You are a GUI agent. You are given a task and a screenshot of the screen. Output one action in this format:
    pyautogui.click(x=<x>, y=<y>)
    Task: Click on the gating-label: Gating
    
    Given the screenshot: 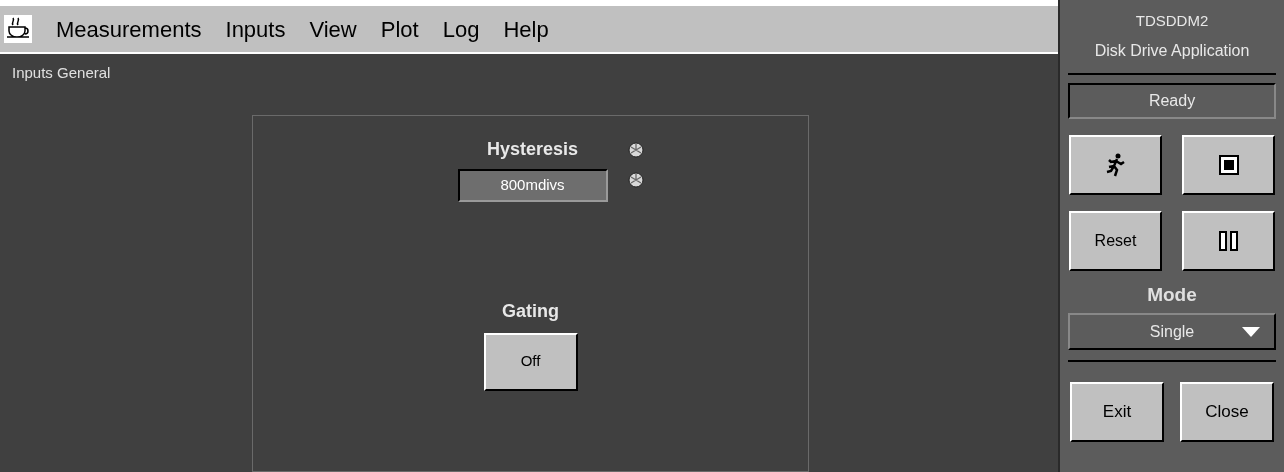 What is the action you would take?
    pyautogui.click(x=530, y=311)
    